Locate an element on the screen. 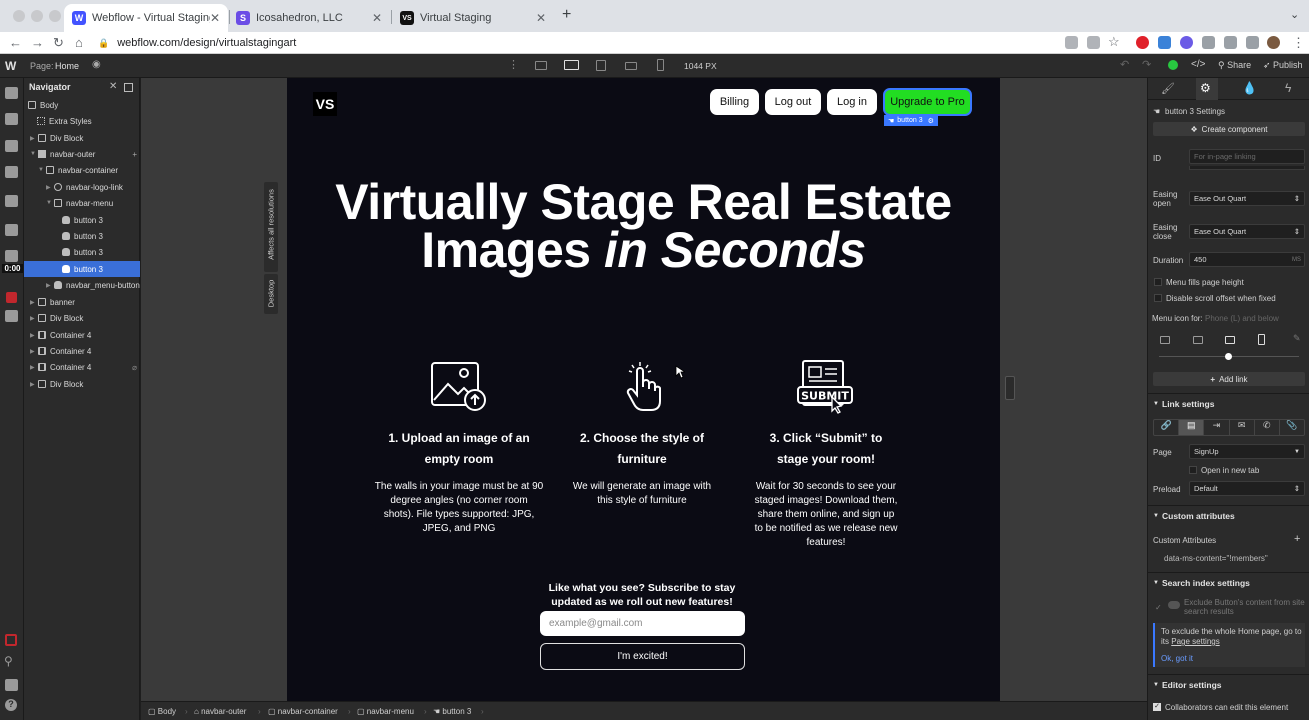  close-icon: ✕ is located at coordinates (113, 86).